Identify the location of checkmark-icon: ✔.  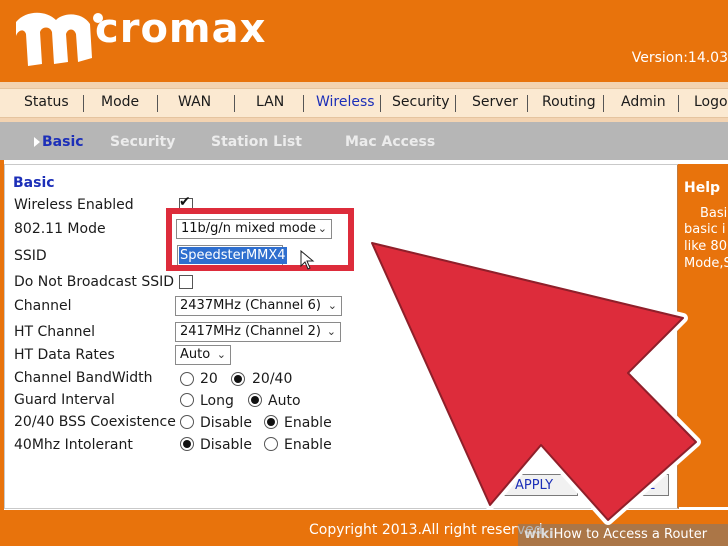
(185, 202).